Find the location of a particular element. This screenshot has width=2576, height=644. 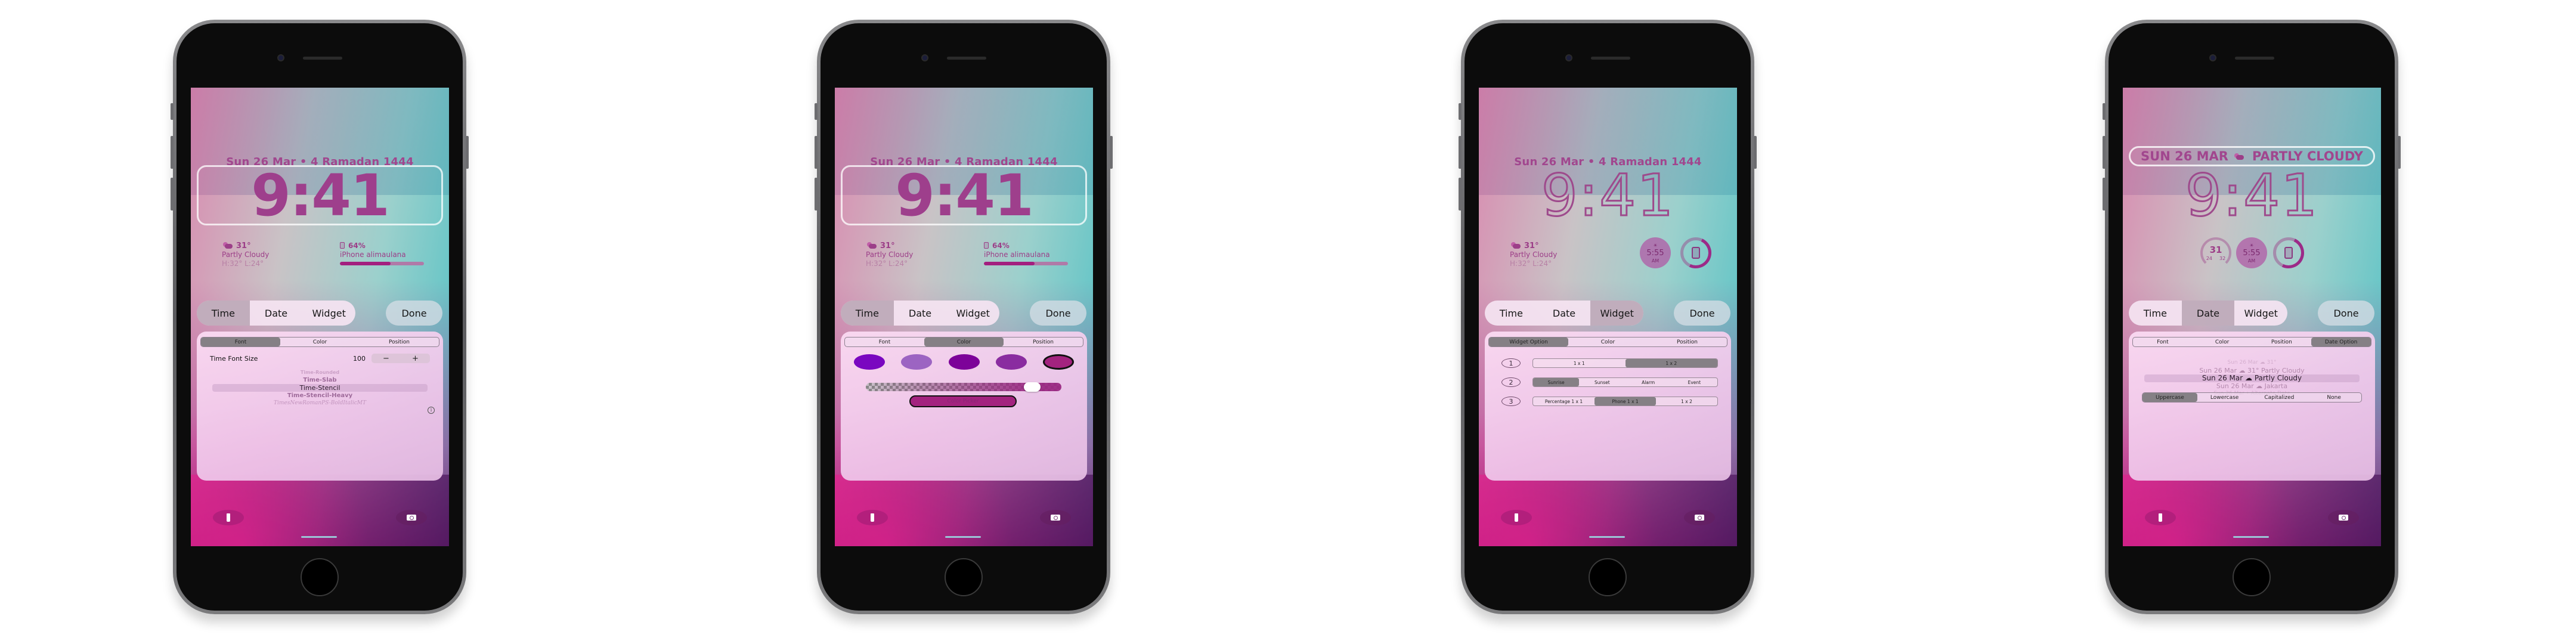

decrease-button: − is located at coordinates (386, 358).